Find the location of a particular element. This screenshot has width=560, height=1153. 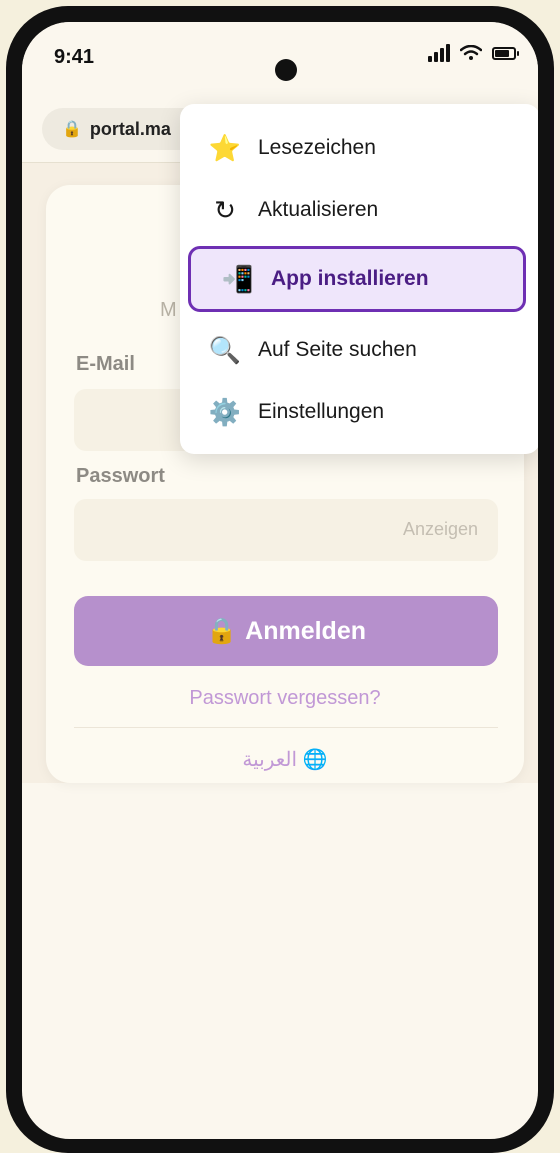

status-bar: 9:41 is located at coordinates (280, 59).